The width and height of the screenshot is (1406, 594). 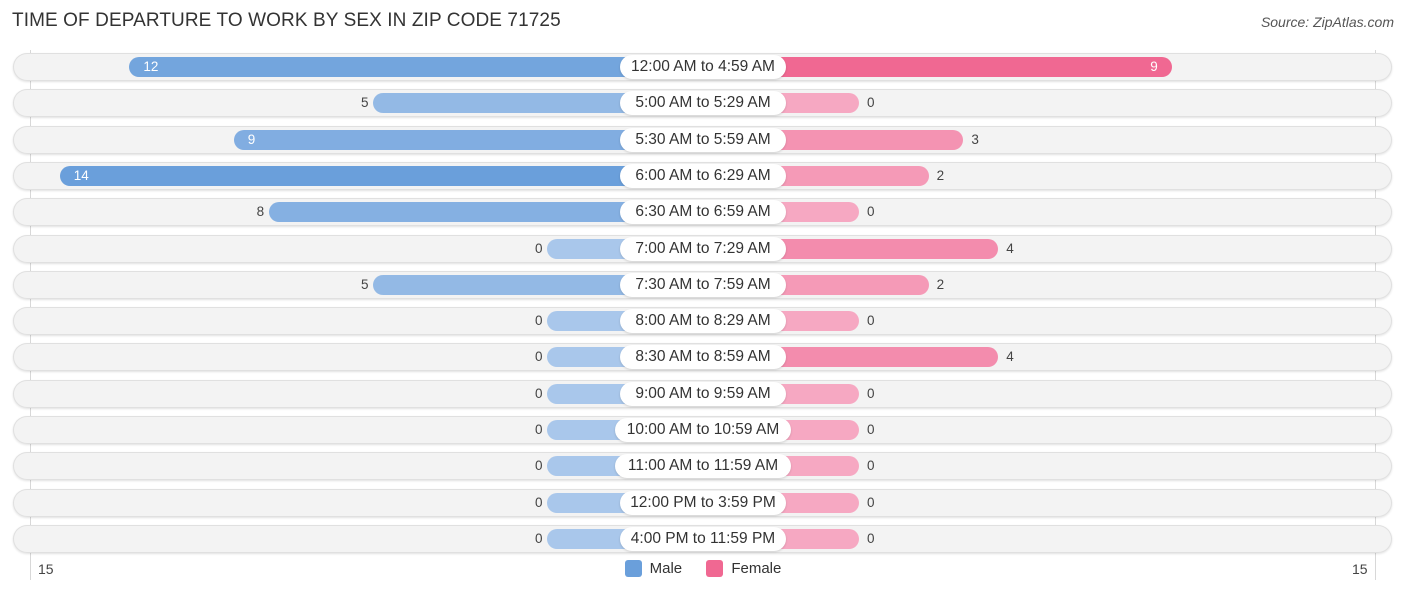 What do you see at coordinates (703, 321) in the screenshot?
I see `category-label: 8:00 AM to 8:29 AM` at bounding box center [703, 321].